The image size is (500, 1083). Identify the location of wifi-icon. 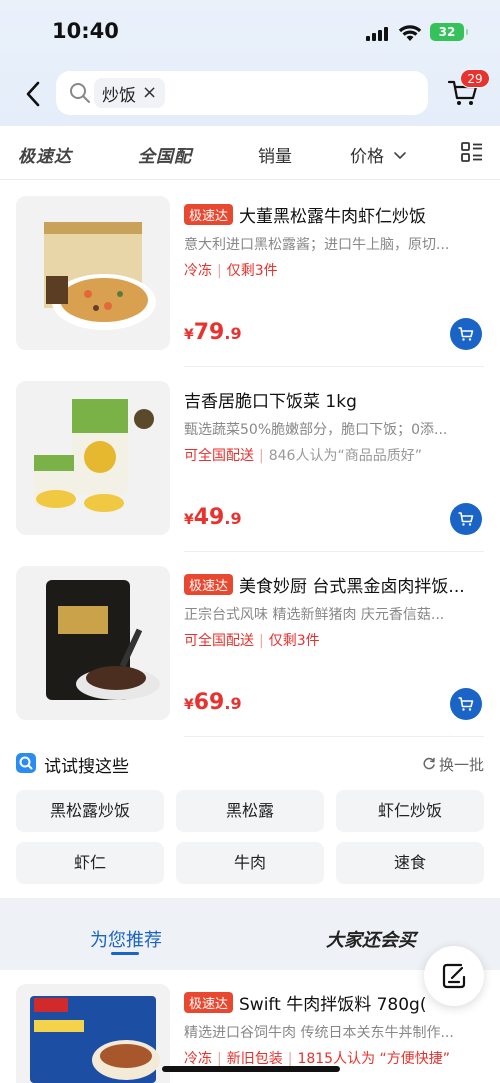
(410, 33).